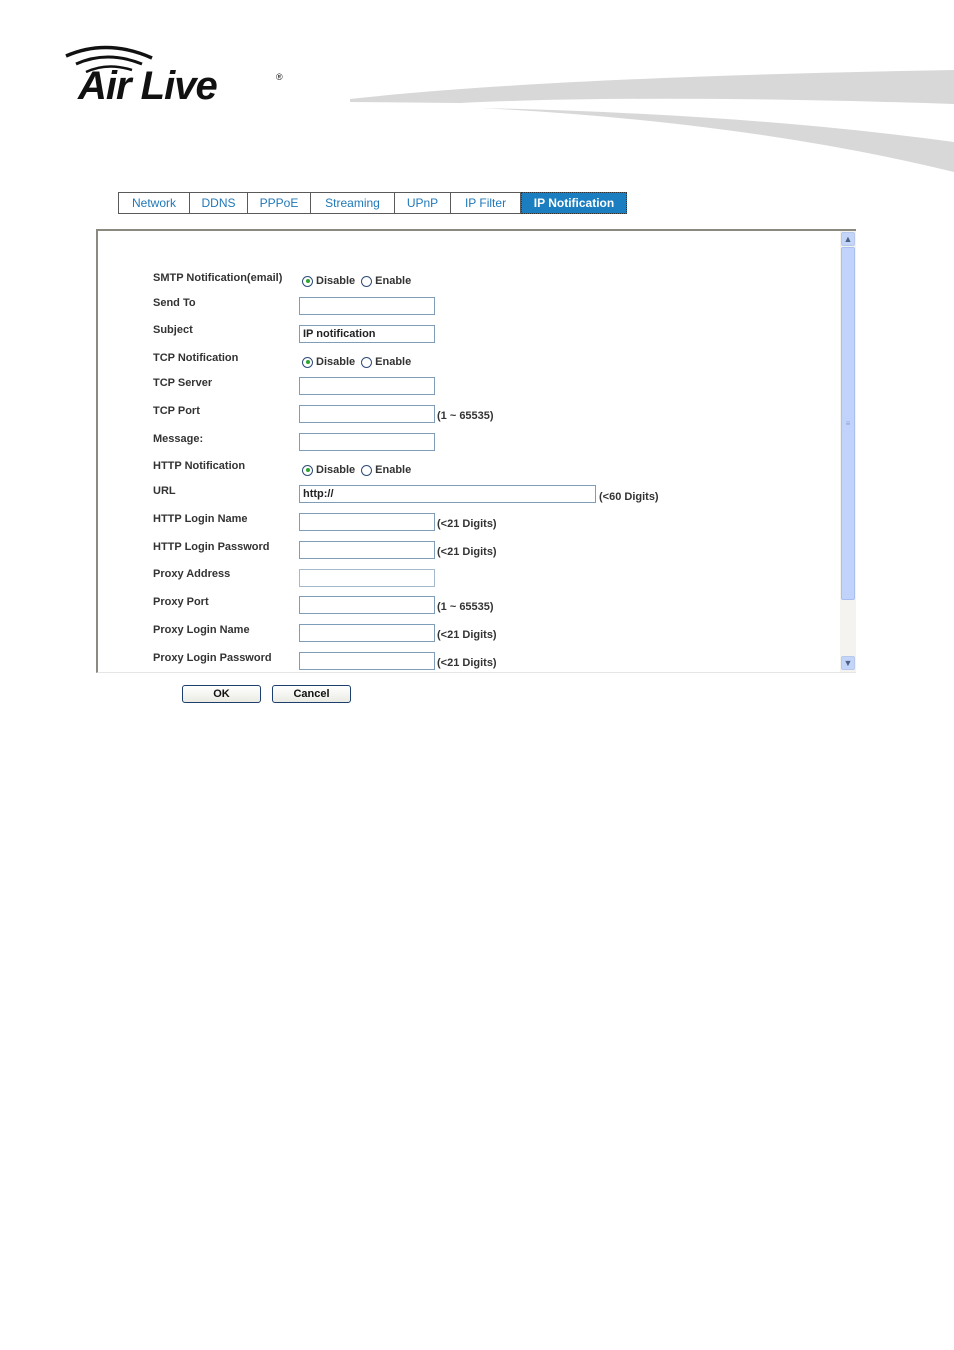  Describe the element at coordinates (423, 203) in the screenshot. I see `tab-upnp: UPnP` at that location.